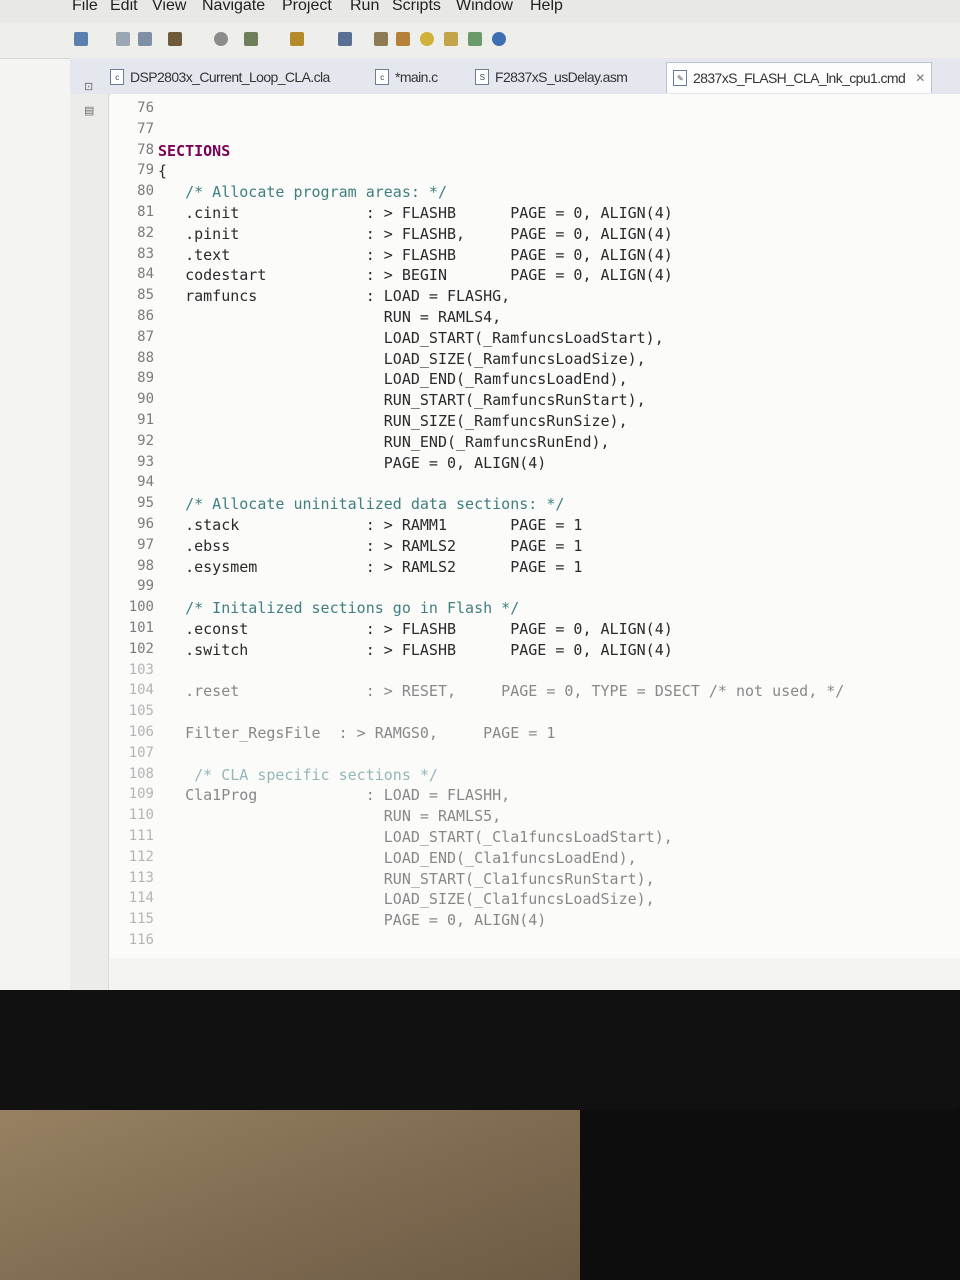 Image resolution: width=960 pixels, height=1280 pixels. What do you see at coordinates (499, 39) in the screenshot?
I see `globe-icon` at bounding box center [499, 39].